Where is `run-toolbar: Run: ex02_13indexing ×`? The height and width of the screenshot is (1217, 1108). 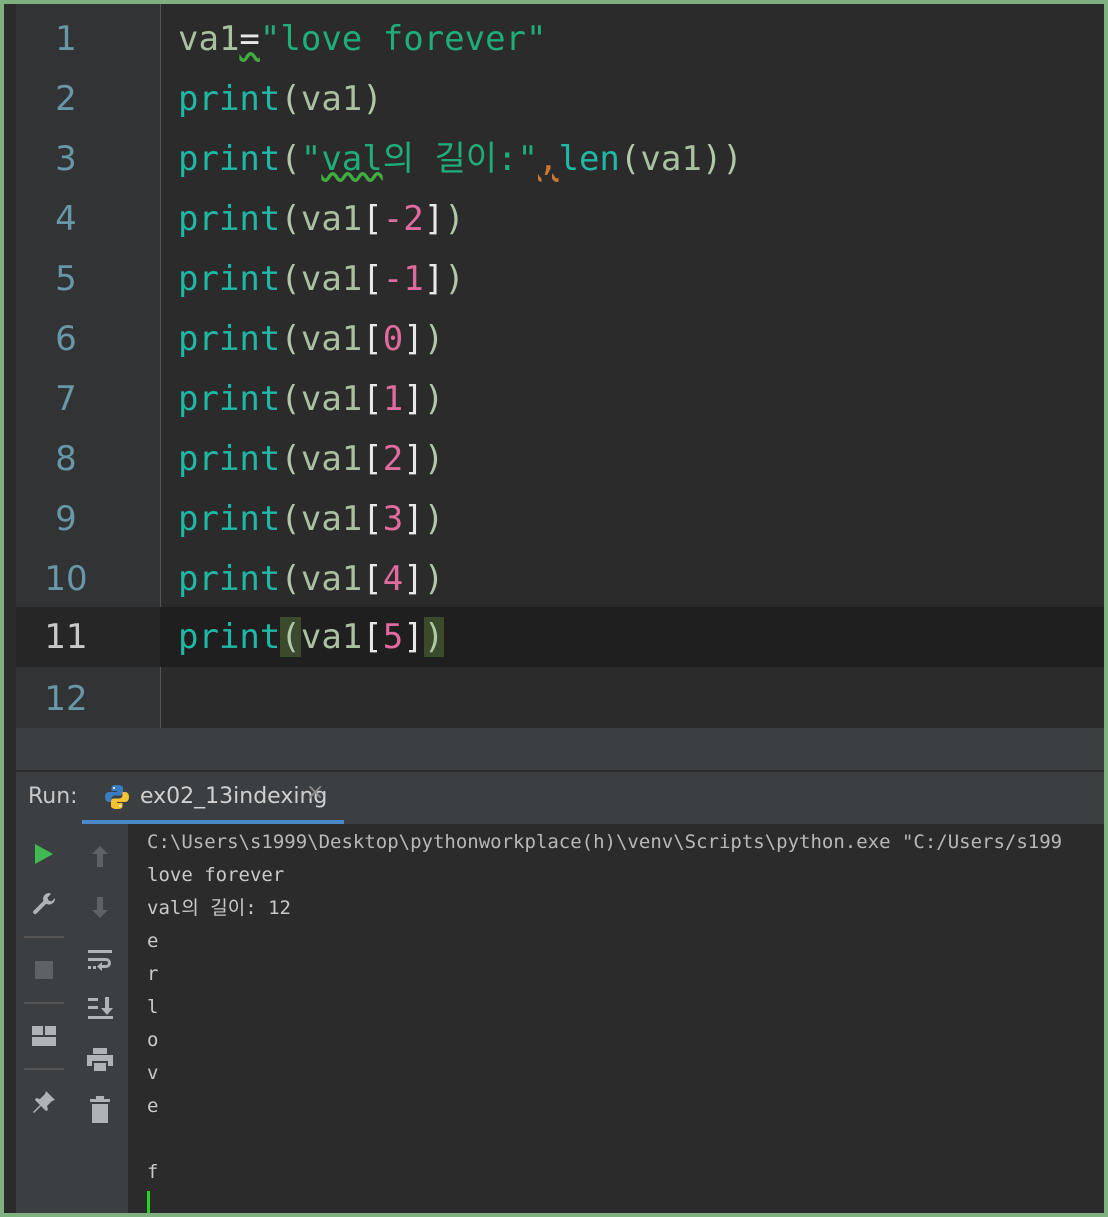 run-toolbar: Run: ex02_13indexing × is located at coordinates (560, 797).